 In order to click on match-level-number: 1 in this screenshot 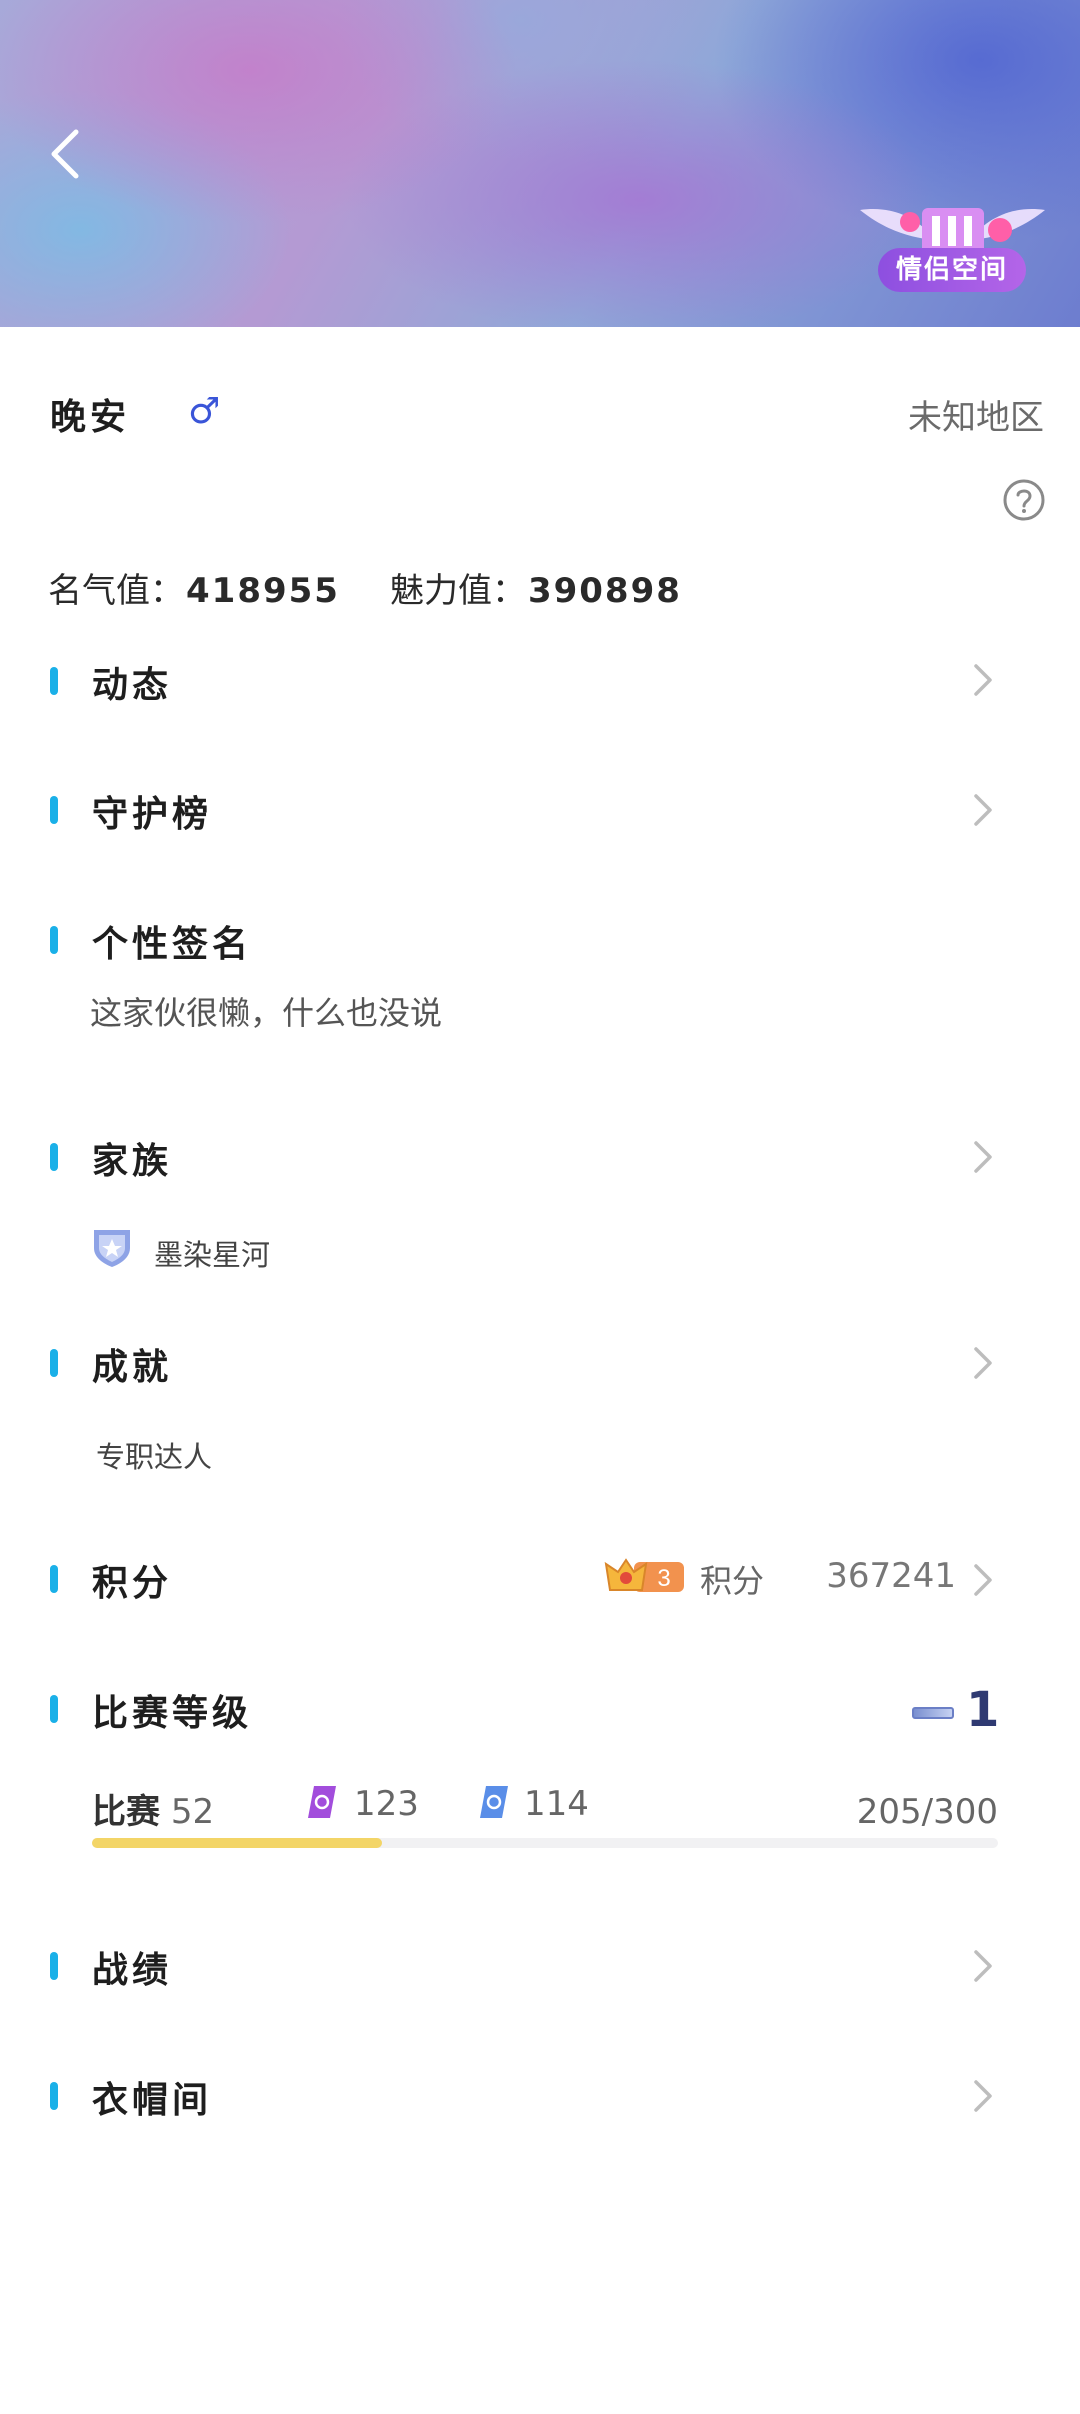, I will do `click(983, 1710)`.